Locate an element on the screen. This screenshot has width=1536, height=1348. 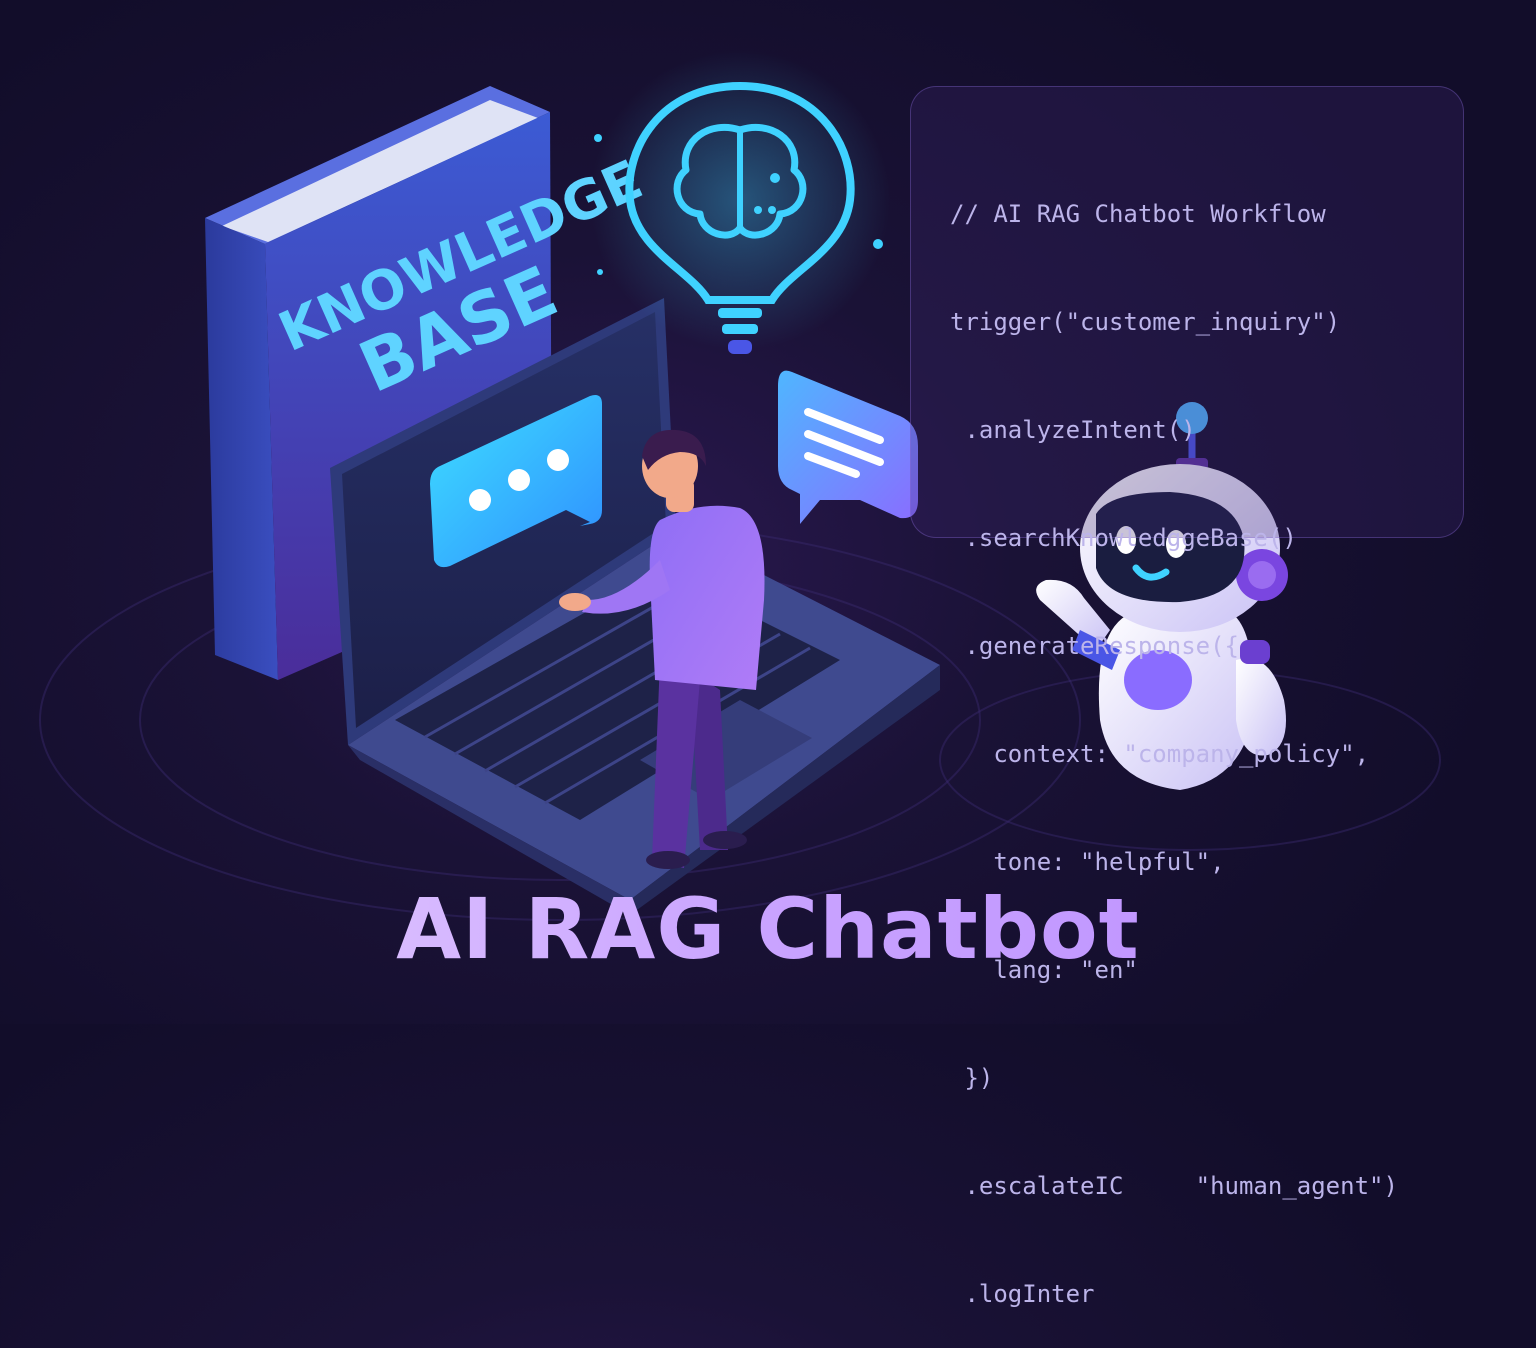
code-line: trigger("customer_inquiry") is located at coordinates (1145, 322).